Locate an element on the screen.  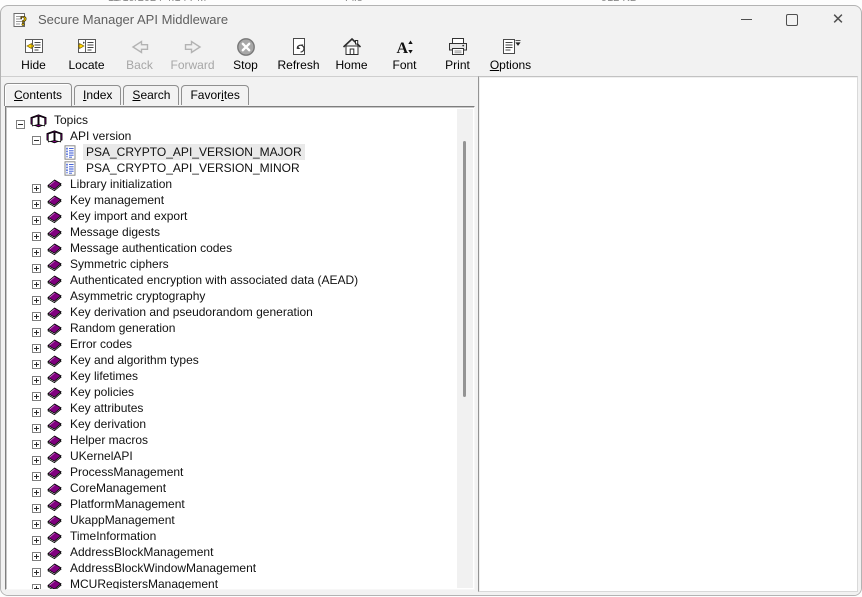
tree-item-label: Symmetric ciphers is located at coordinates (119, 264).